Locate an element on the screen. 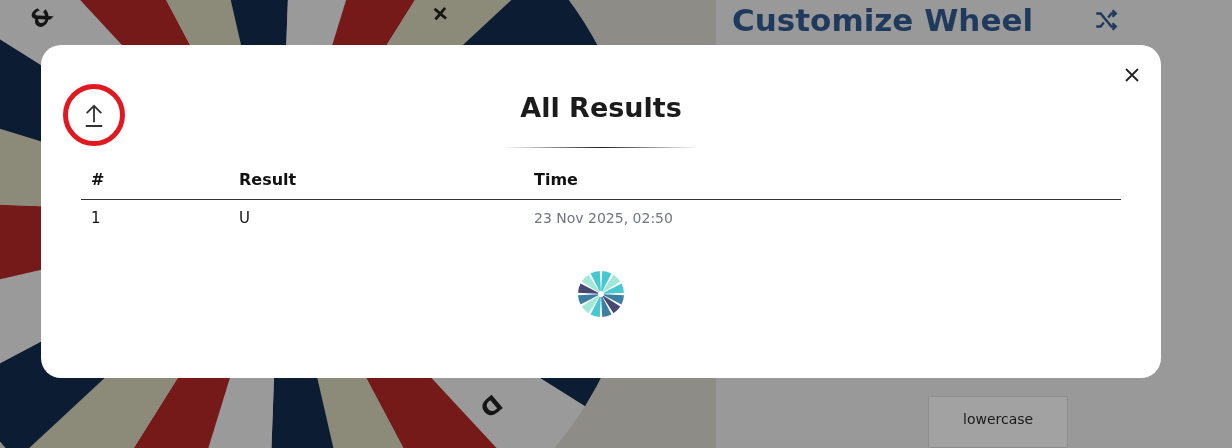  upload-icon is located at coordinates (94, 115).